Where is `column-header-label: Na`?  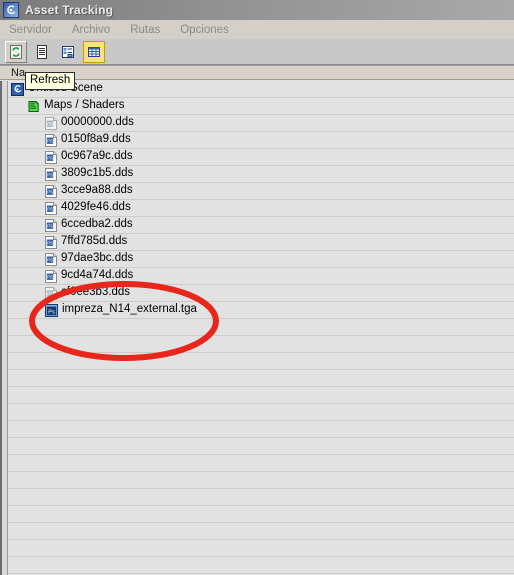
column-header-label: Na is located at coordinates (18, 72).